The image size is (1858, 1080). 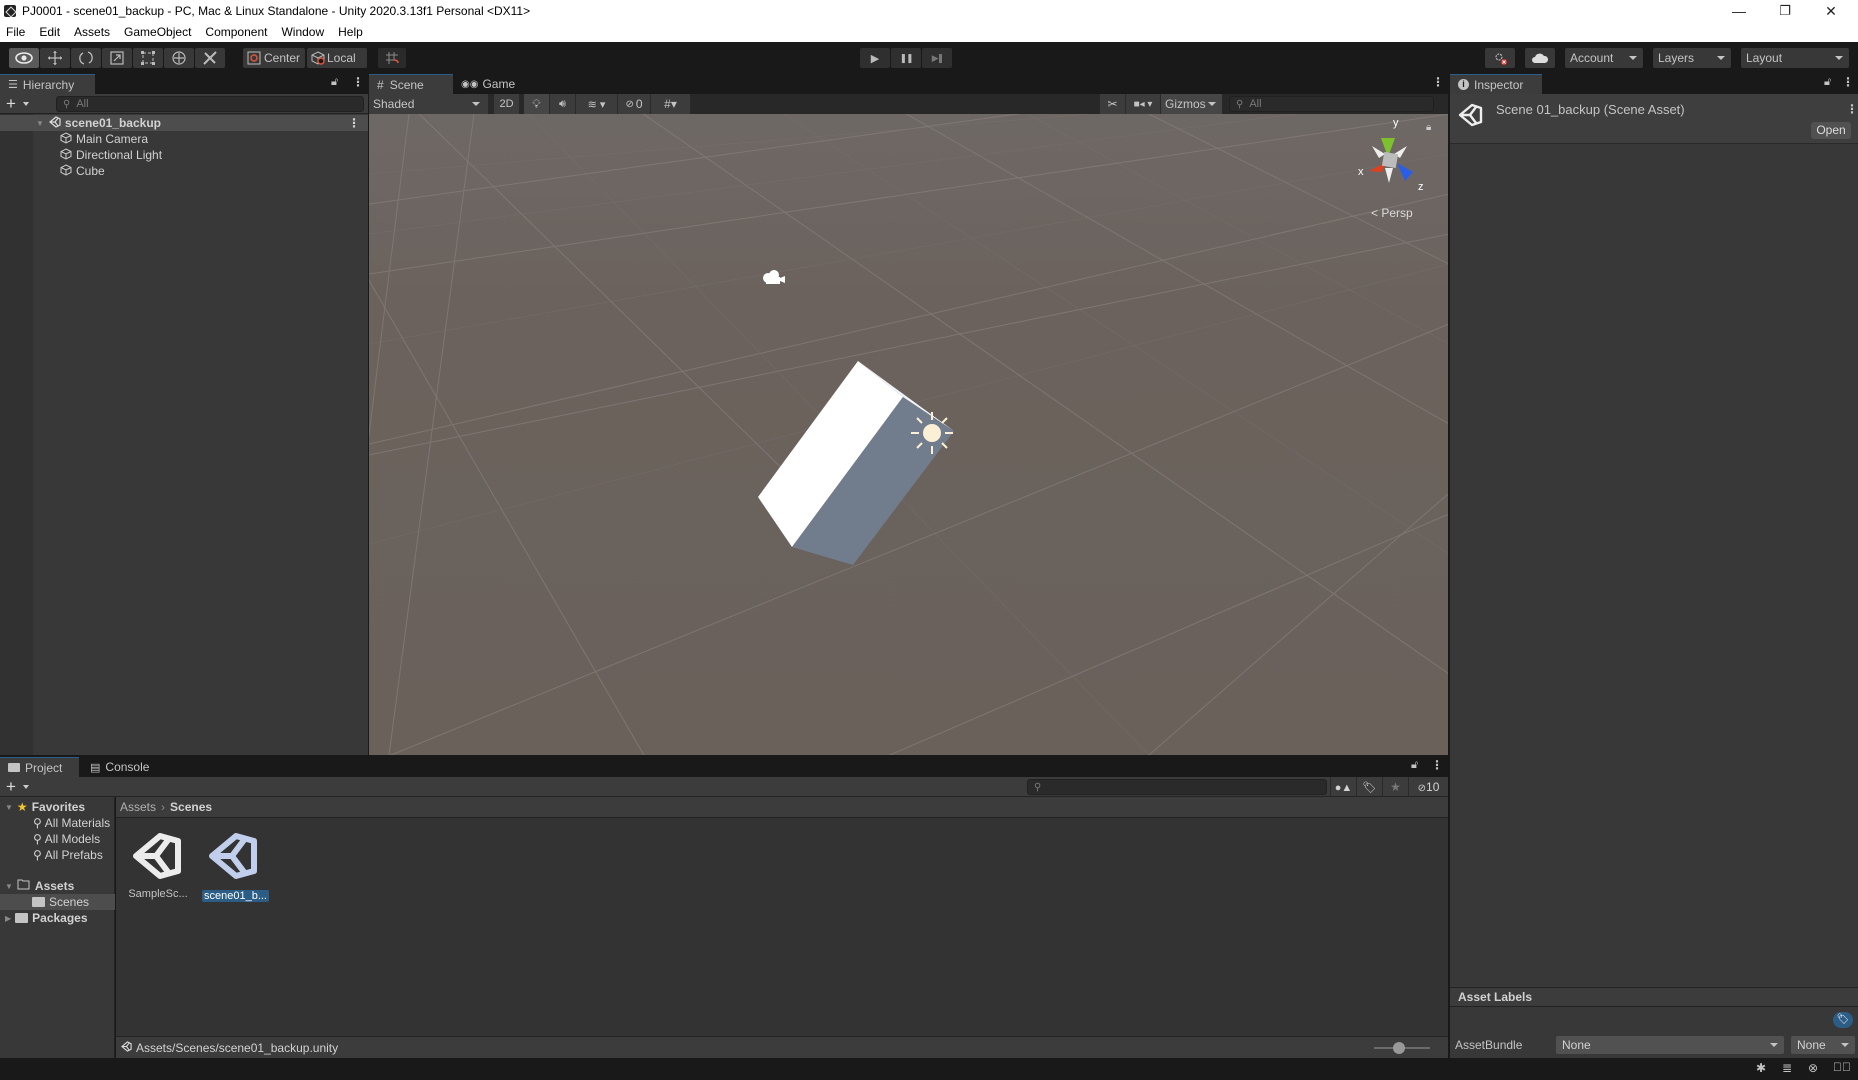 What do you see at coordinates (537, 104) in the screenshot?
I see `lighting-toggle: 💡︎` at bounding box center [537, 104].